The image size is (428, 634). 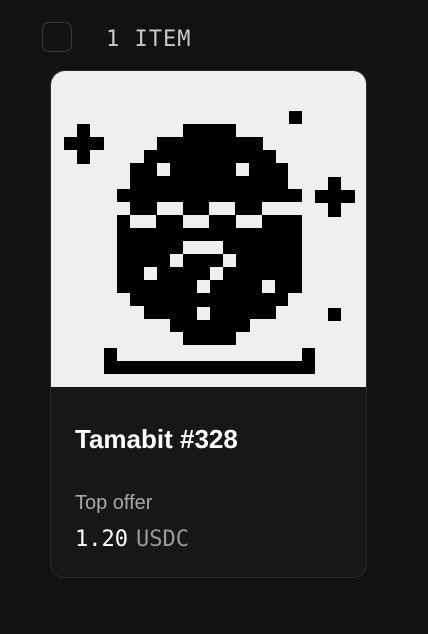 I want to click on price-currency: USDC, so click(x=162, y=539).